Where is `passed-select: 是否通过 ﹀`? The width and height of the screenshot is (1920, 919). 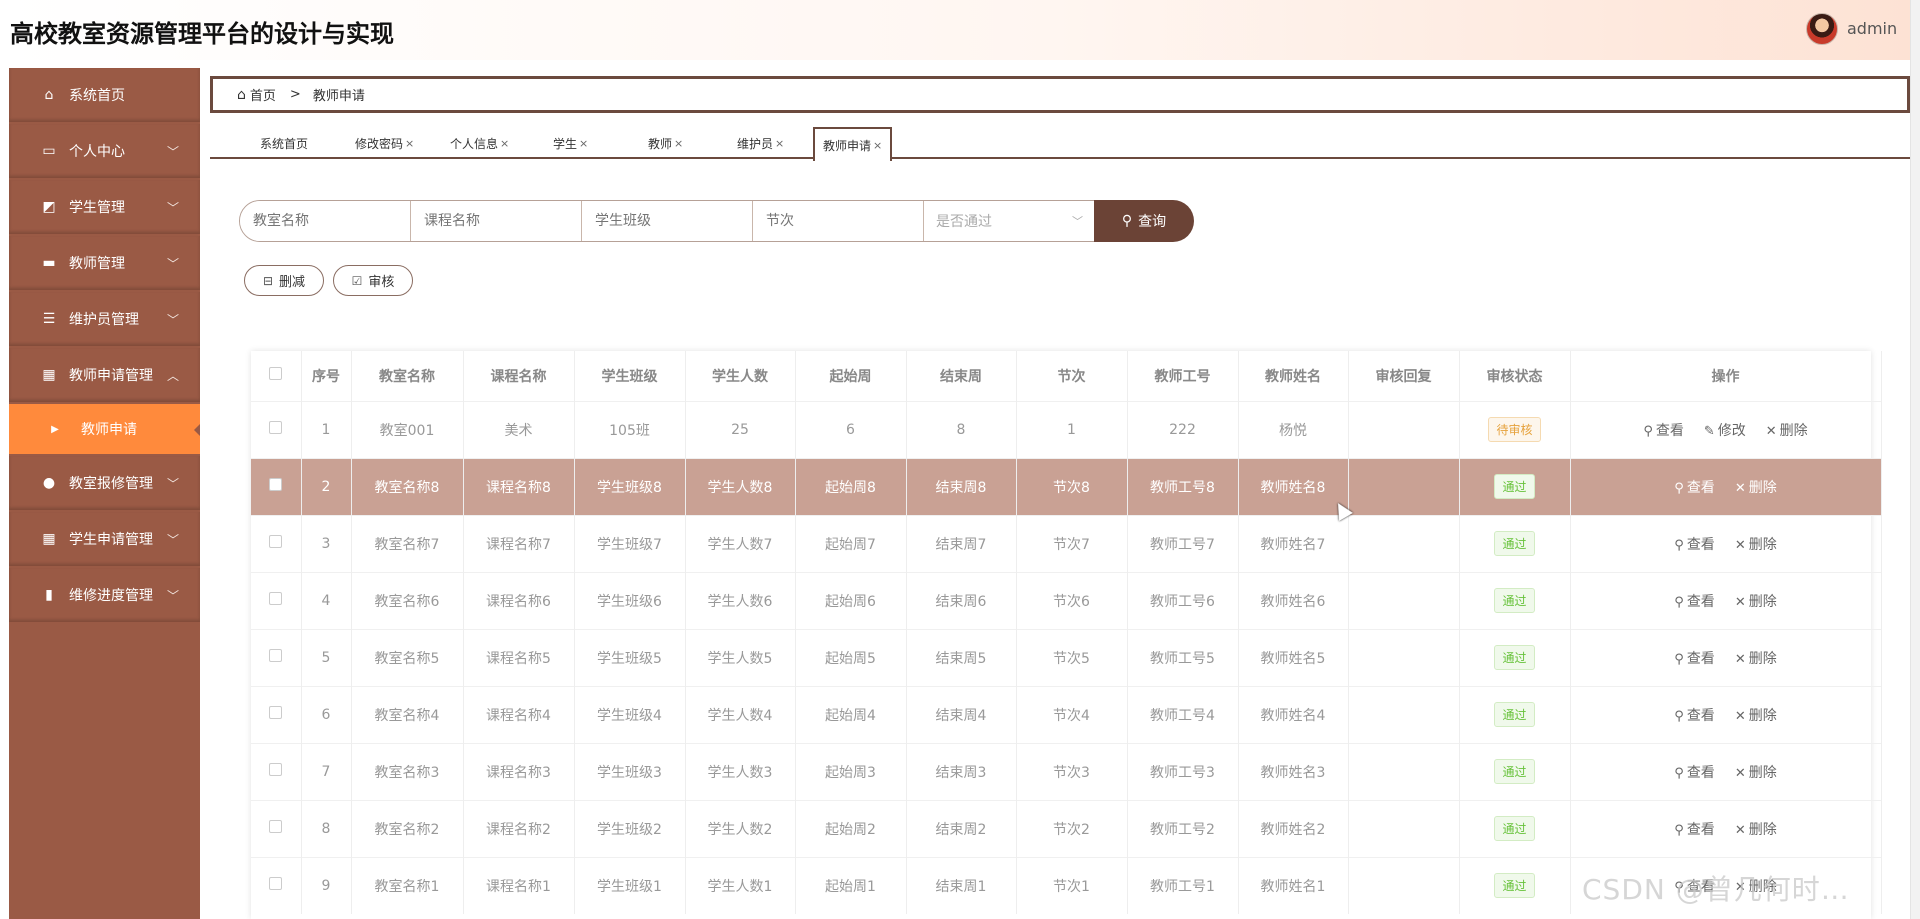 passed-select: 是否通过 ﹀ is located at coordinates (1009, 221).